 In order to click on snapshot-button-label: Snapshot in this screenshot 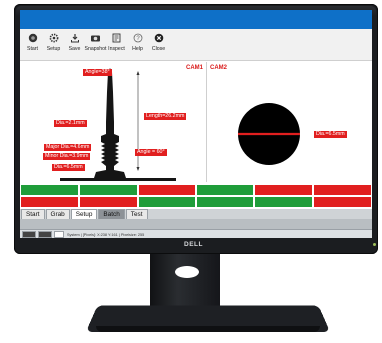, I will do `click(95, 49)`.